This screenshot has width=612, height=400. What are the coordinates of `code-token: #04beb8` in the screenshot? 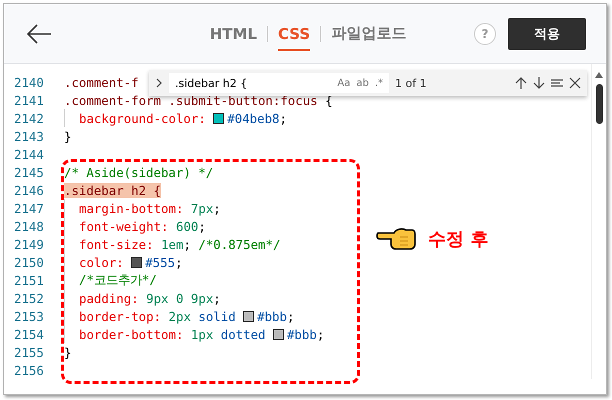 It's located at (253, 118).